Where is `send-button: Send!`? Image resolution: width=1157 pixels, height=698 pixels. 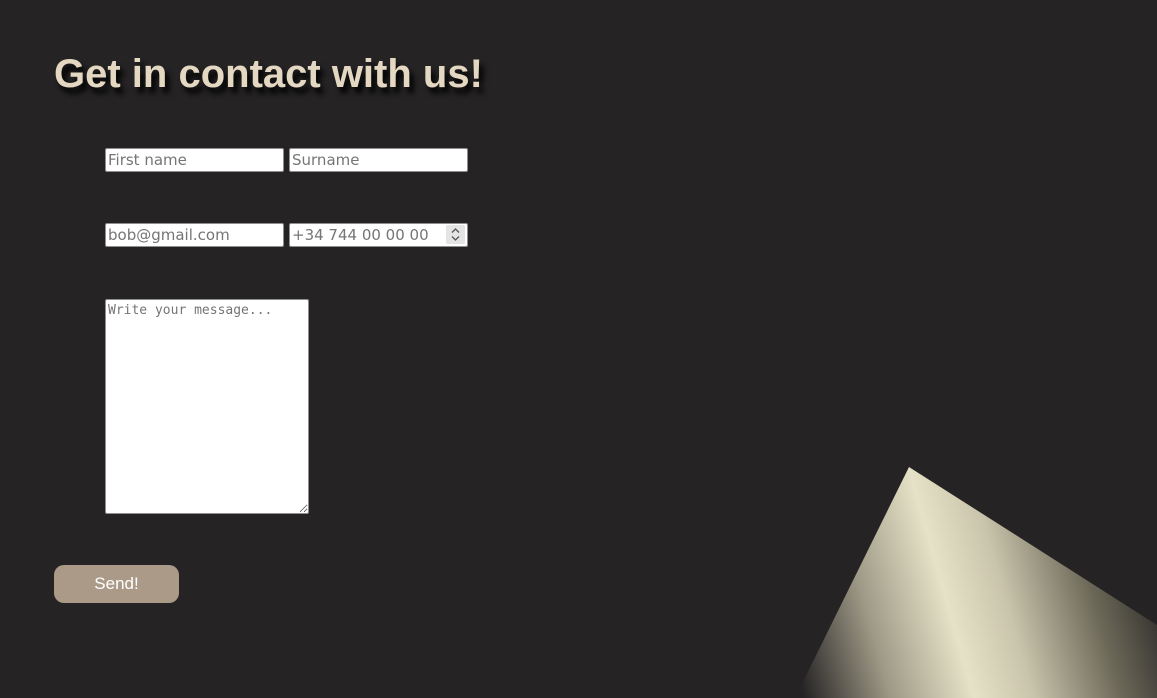 send-button: Send! is located at coordinates (116, 584).